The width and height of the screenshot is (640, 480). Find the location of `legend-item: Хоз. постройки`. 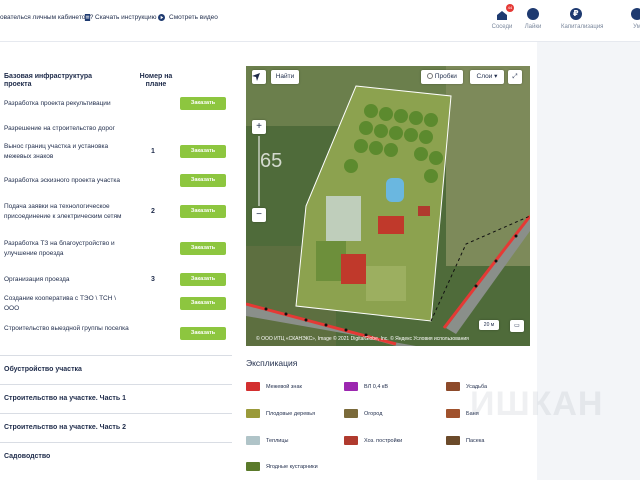

legend-item: Хоз. постройки is located at coordinates (373, 440).